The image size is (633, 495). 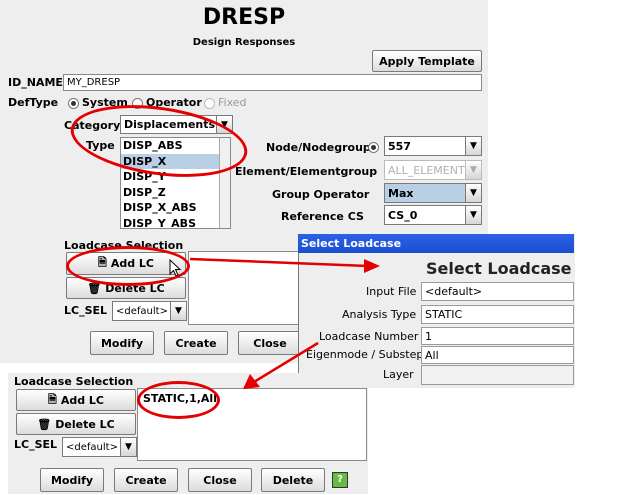 What do you see at coordinates (286, 362) in the screenshot?
I see `annotation-arrow-result` at bounding box center [286, 362].